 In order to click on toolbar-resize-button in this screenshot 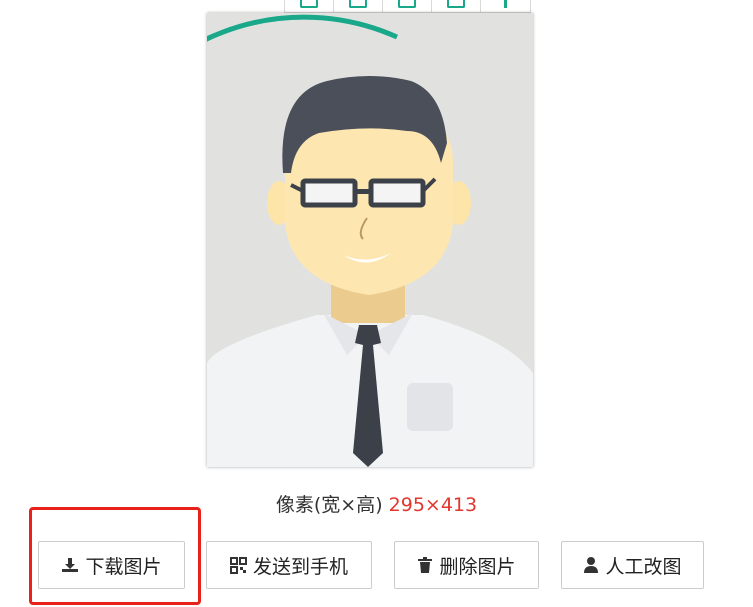, I will do `click(456, 6)`.